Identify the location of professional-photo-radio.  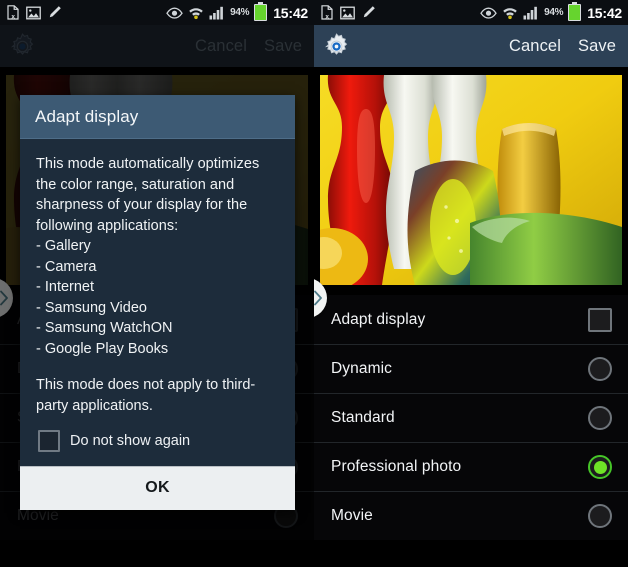
(600, 467).